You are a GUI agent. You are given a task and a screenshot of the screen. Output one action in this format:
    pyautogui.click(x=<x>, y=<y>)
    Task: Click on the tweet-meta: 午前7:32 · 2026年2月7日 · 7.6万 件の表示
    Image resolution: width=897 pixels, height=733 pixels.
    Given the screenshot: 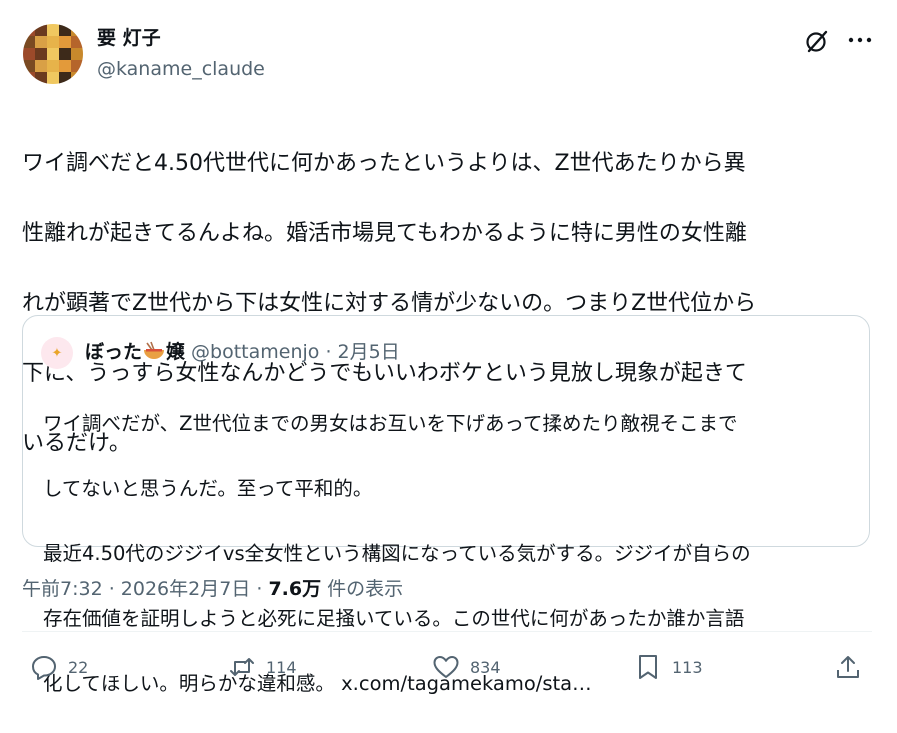 What is the action you would take?
    pyautogui.click(x=212, y=589)
    